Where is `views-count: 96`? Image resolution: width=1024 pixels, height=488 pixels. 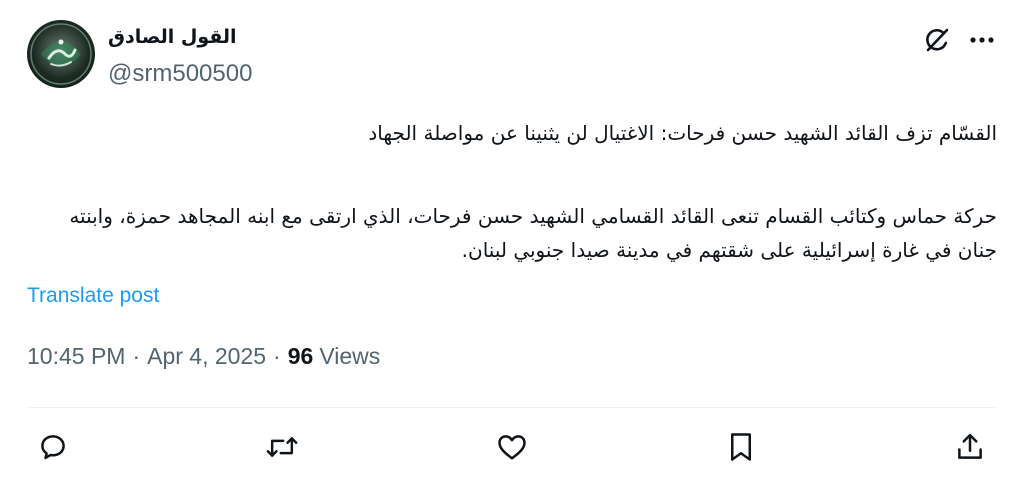 views-count: 96 is located at coordinates (300, 356).